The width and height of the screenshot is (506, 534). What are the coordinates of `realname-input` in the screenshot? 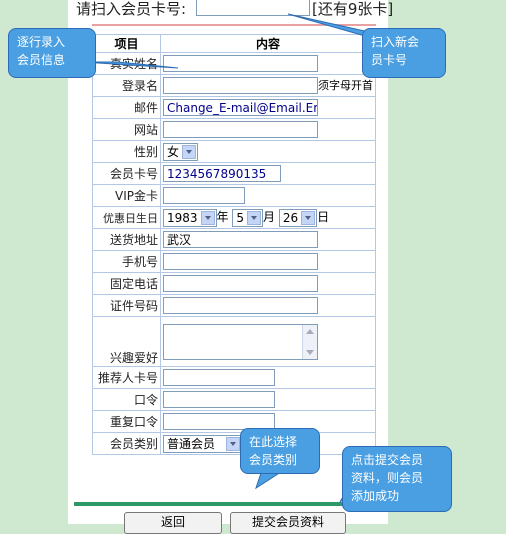 It's located at (240, 63).